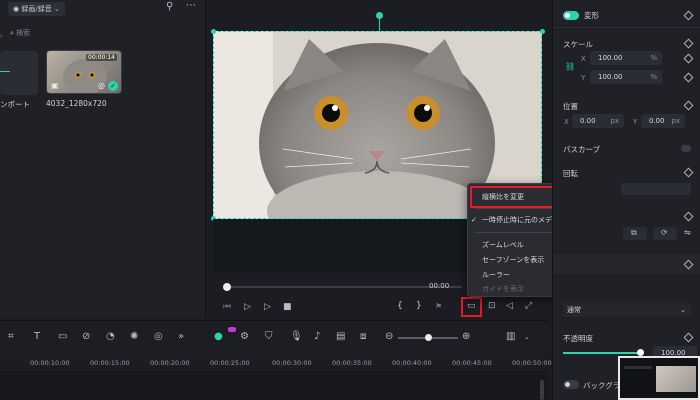  What do you see at coordinates (626, 58) in the screenshot?
I see `scale-x-input: 100.00 %` at bounding box center [626, 58].